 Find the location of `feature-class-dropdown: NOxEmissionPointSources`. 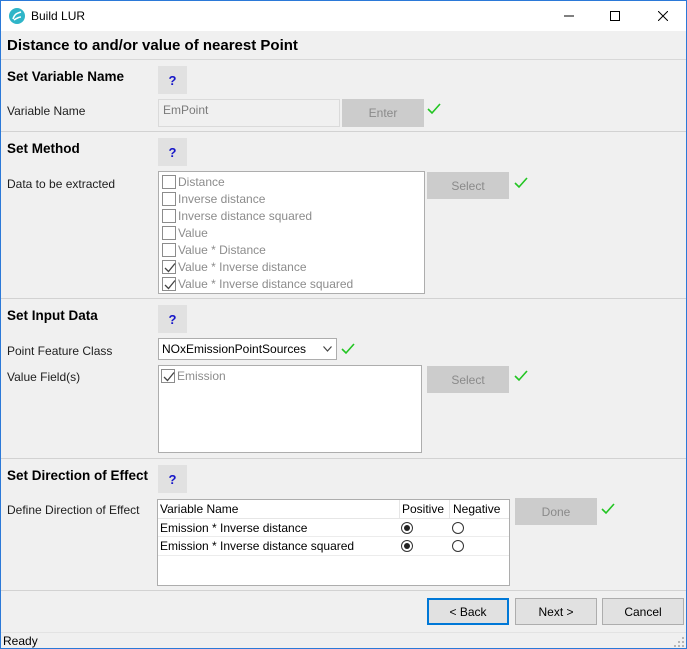

feature-class-dropdown: NOxEmissionPointSources is located at coordinates (247, 349).